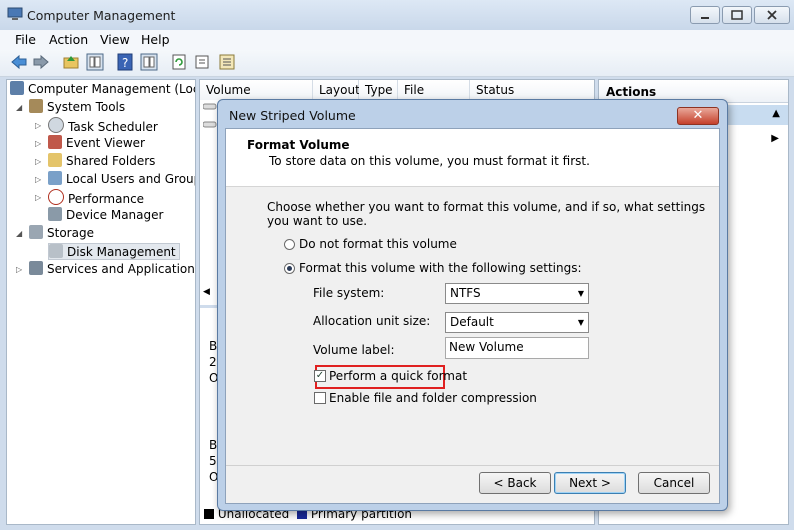 The width and height of the screenshot is (794, 530). Describe the element at coordinates (298, 145) in the screenshot. I see `wizard-page-title: Format Volume` at that location.